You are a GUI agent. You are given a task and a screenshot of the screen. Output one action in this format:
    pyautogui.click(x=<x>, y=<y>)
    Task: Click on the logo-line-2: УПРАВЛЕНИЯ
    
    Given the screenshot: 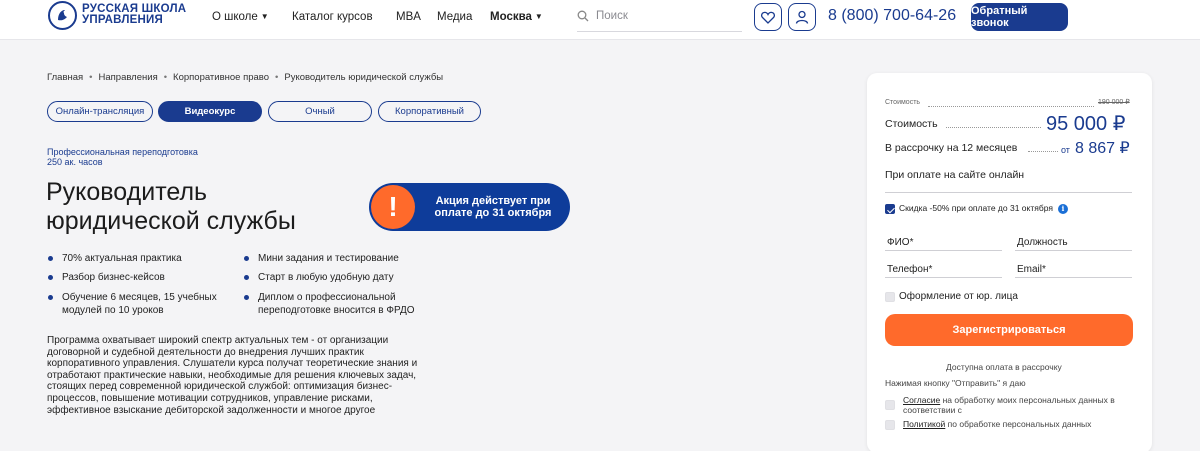 What is the action you would take?
    pyautogui.click(x=122, y=19)
    